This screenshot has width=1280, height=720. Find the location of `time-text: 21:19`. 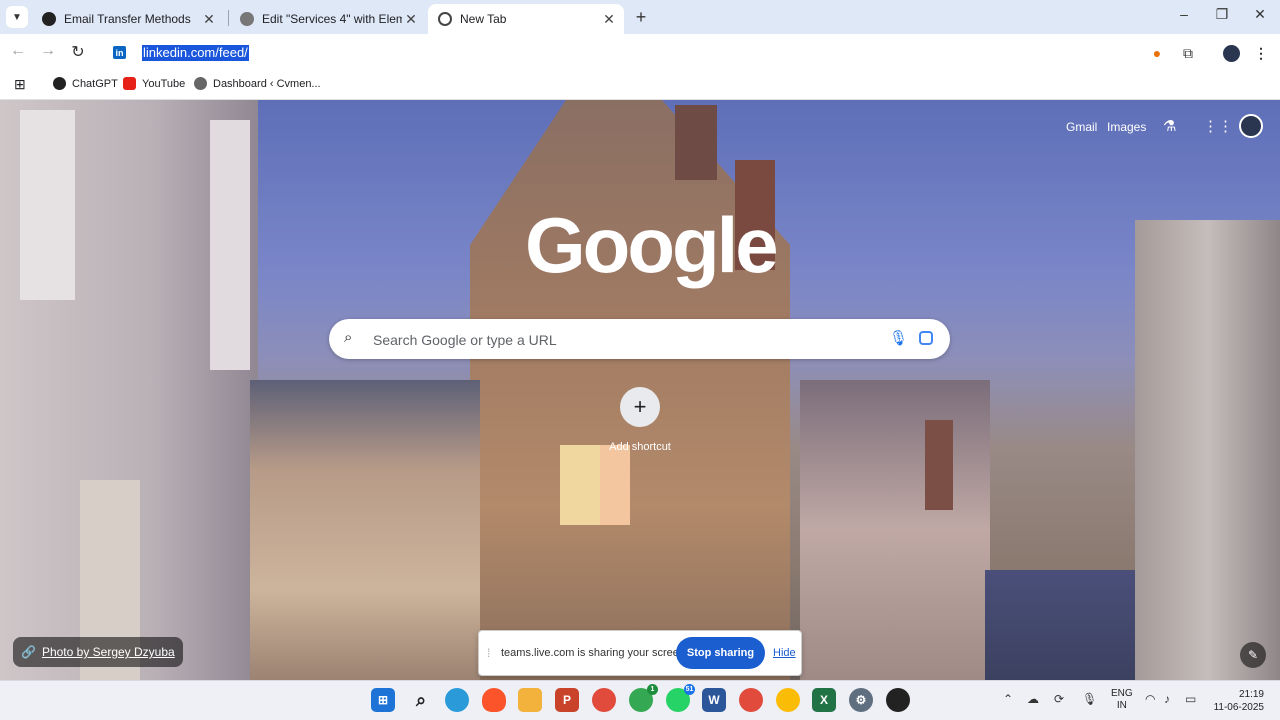

time-text: 21:19 is located at coordinates (1251, 694).